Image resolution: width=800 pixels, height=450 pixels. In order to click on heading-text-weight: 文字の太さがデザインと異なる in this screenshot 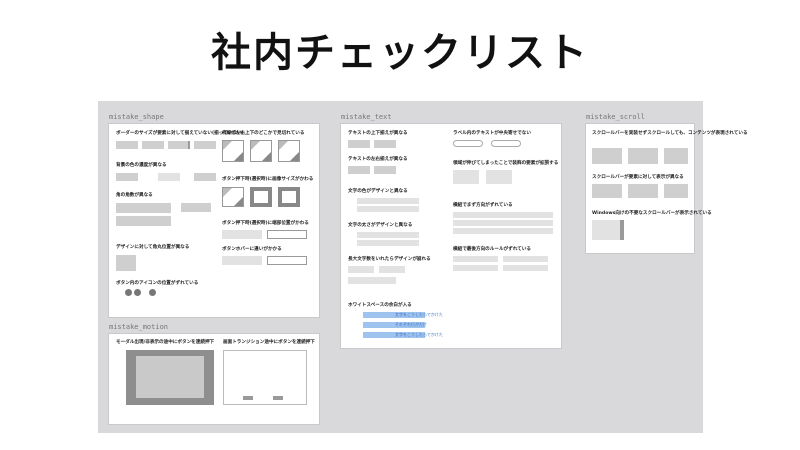, I will do `click(380, 225)`.